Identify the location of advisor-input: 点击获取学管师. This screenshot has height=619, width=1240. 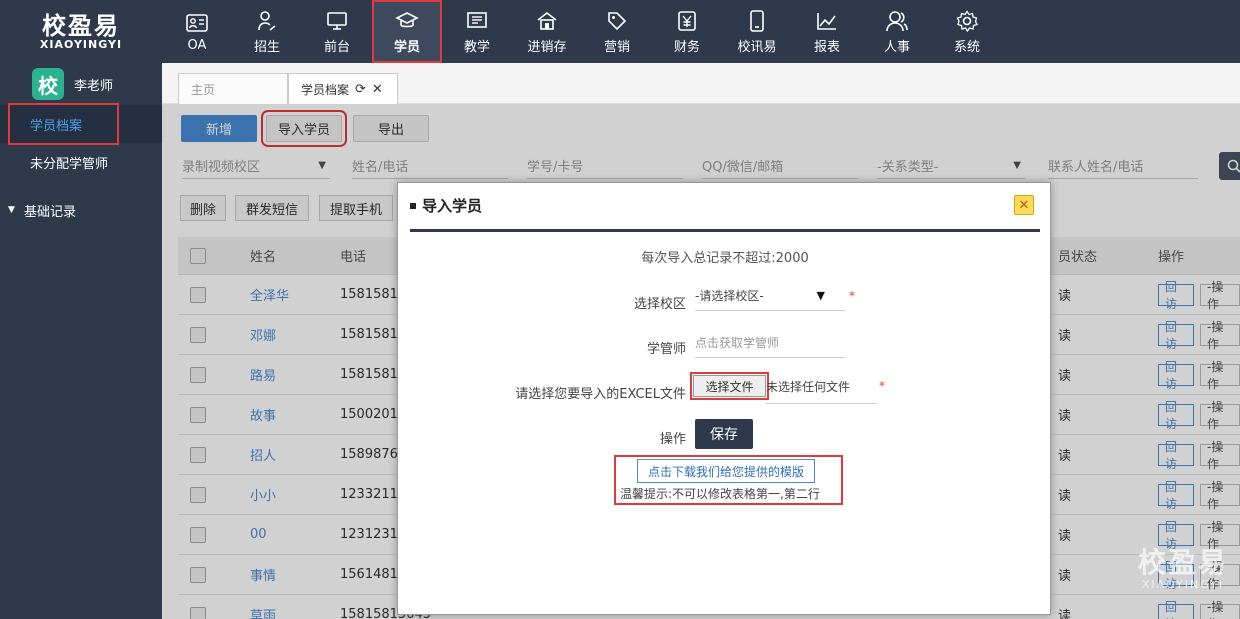
(770, 343).